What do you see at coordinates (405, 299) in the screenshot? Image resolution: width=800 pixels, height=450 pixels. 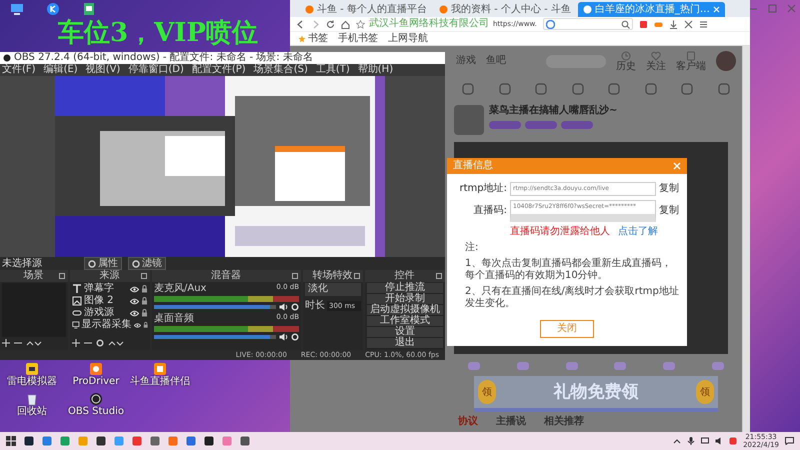 I see `control-button: 开始录制` at bounding box center [405, 299].